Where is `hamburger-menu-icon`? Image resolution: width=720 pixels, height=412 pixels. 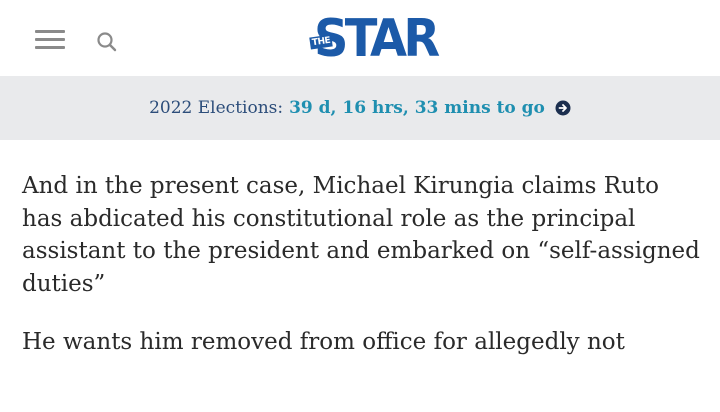
hamburger-menu-icon is located at coordinates (50, 41).